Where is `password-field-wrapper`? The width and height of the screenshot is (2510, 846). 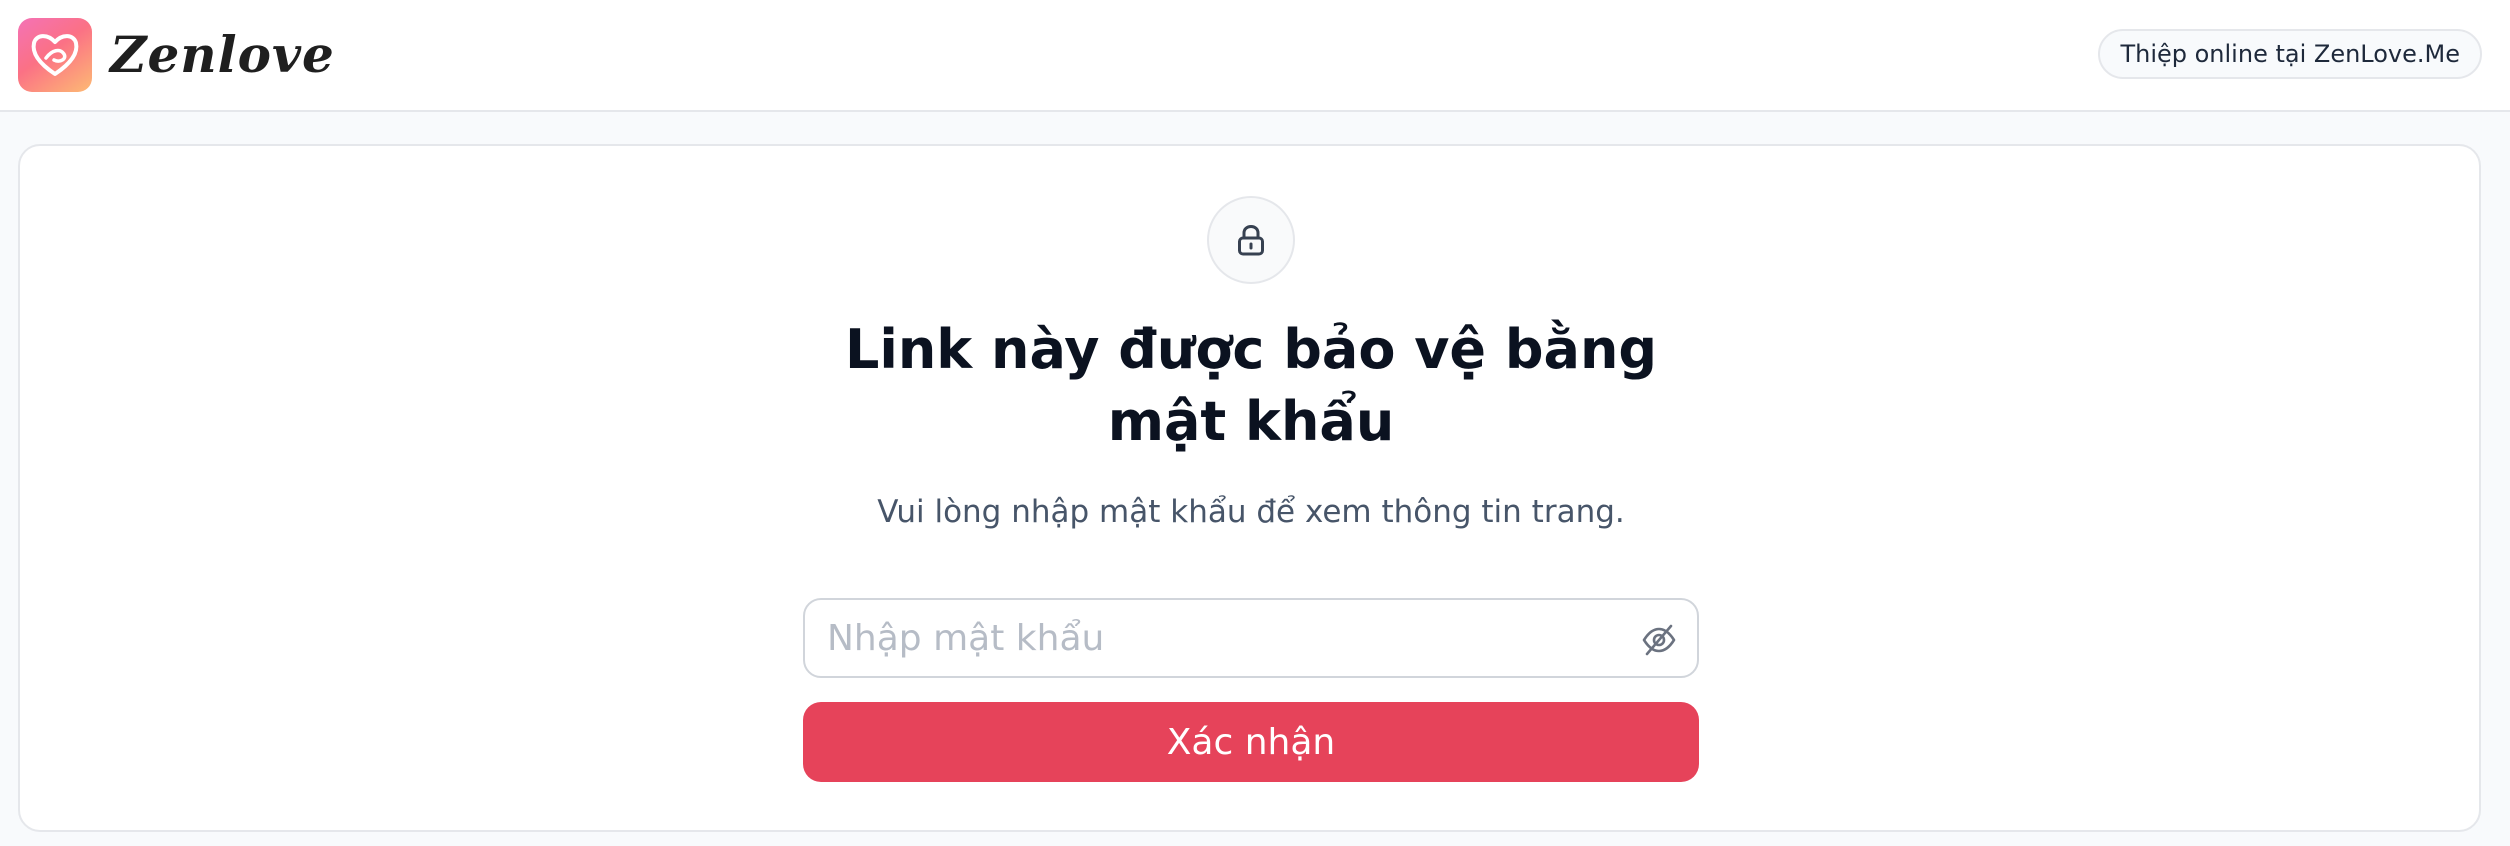 password-field-wrapper is located at coordinates (1251, 638).